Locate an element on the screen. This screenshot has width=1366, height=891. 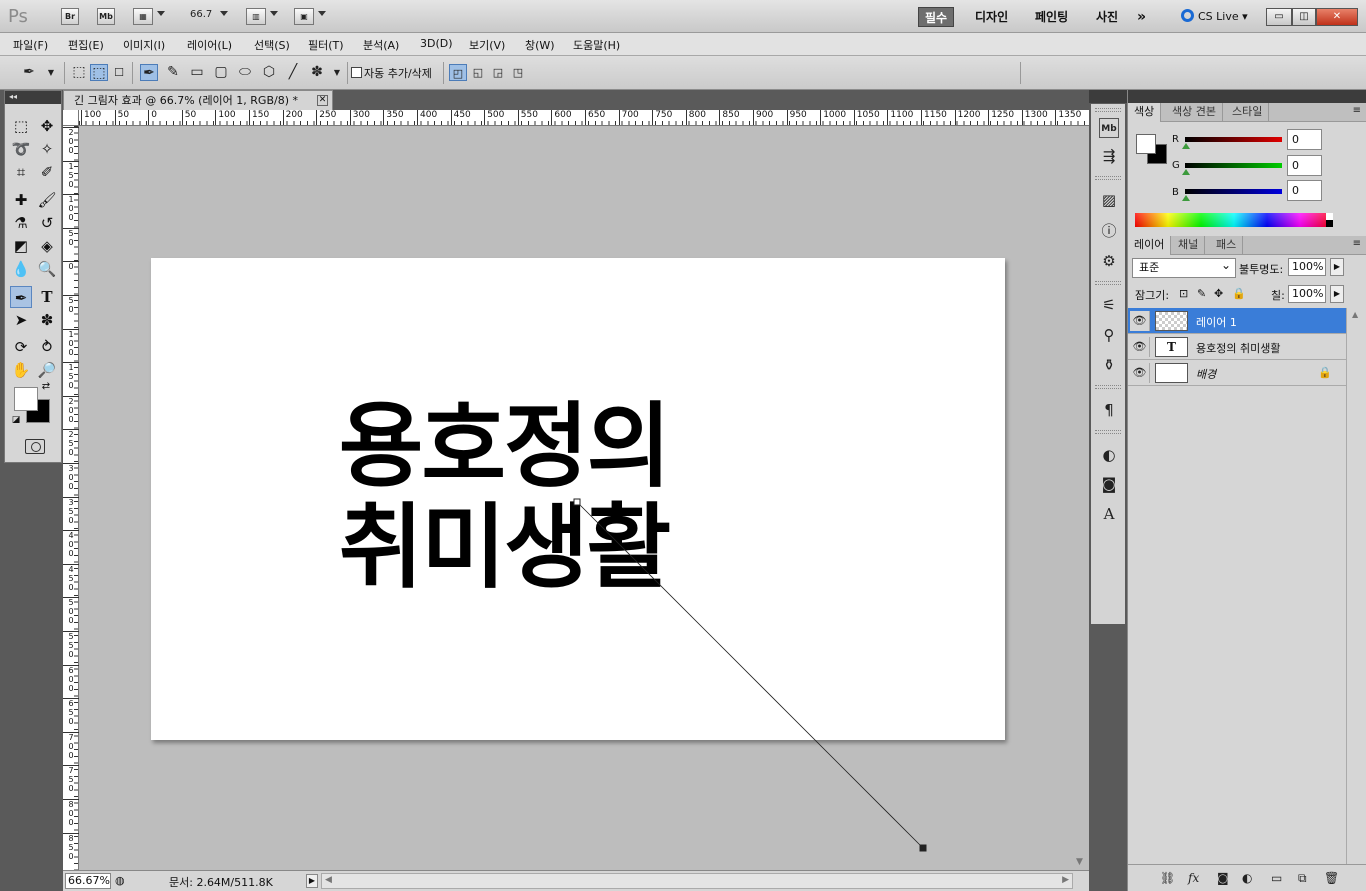
character-panel-icon: A is located at coordinates (1109, 514).